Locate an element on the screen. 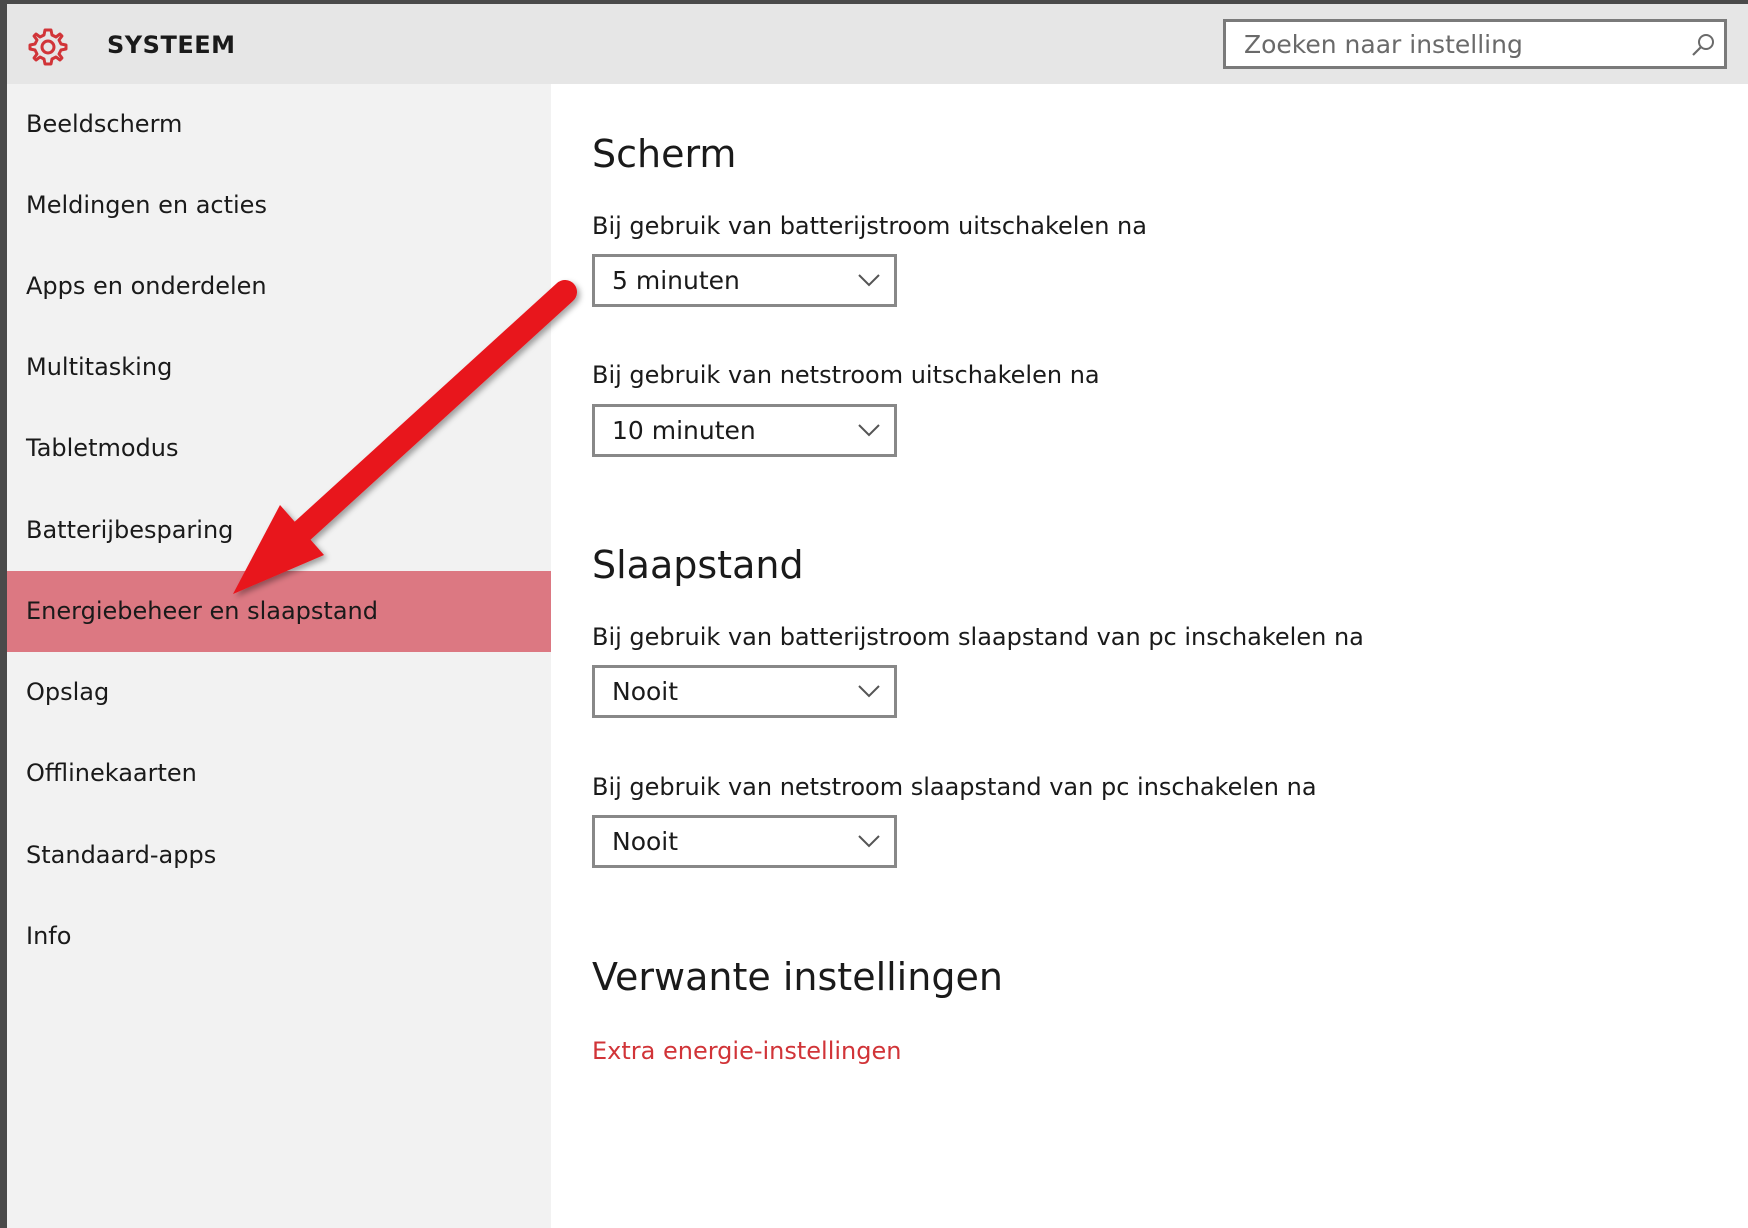 The image size is (1748, 1228). search-icon is located at coordinates (1703, 45).